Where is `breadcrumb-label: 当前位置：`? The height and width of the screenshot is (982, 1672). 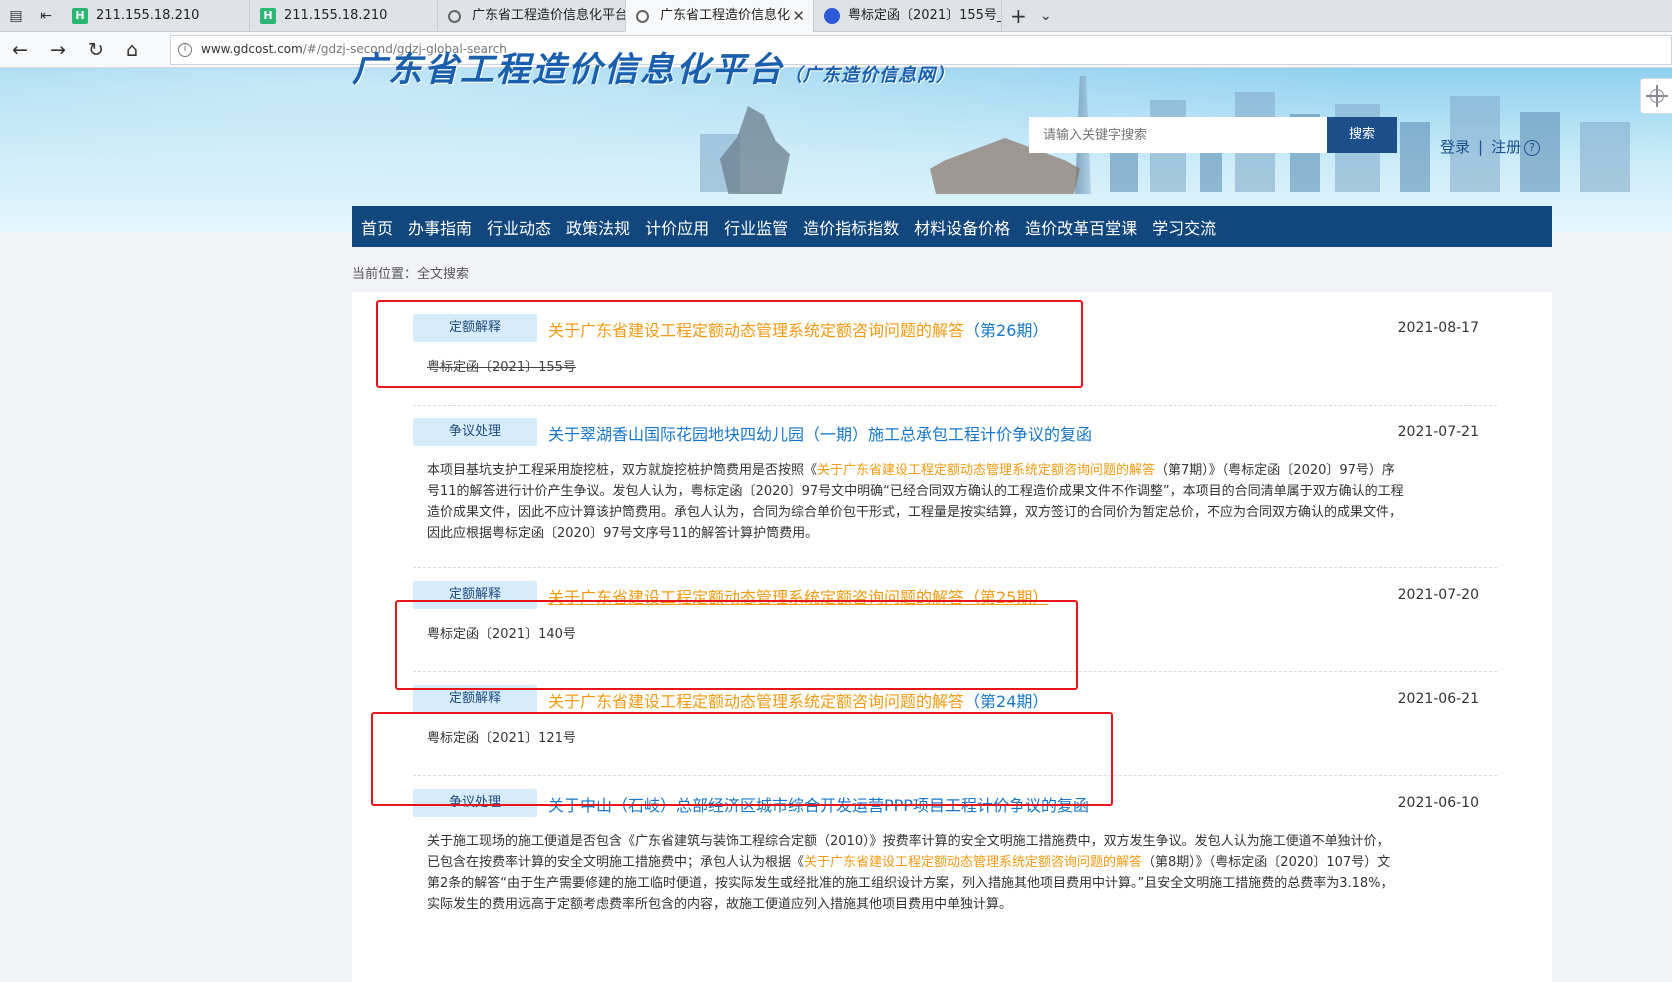 breadcrumb-label: 当前位置： is located at coordinates (385, 274).